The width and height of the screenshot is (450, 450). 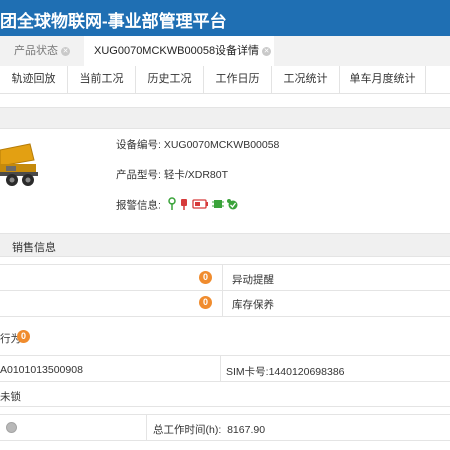 I want to click on status-dot-icon, so click(x=11, y=427).